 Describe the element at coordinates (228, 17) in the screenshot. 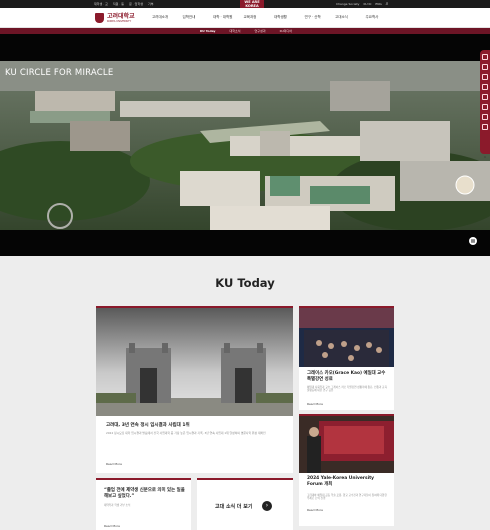

I see `menu-item: 대학 · 대학원` at that location.